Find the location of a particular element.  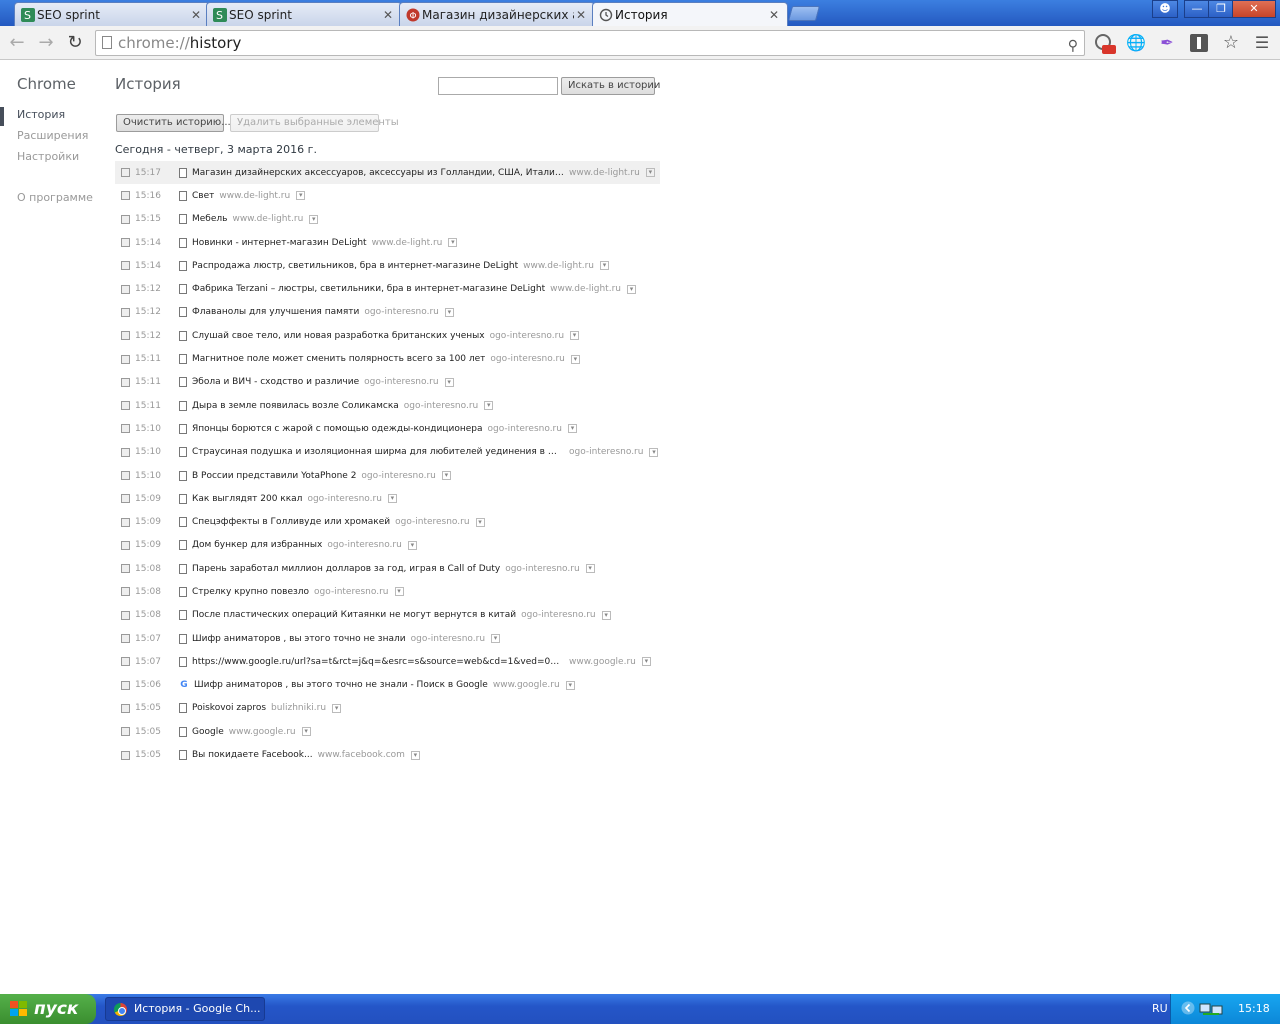

entry-title-link: Свет is located at coordinates (203, 196).